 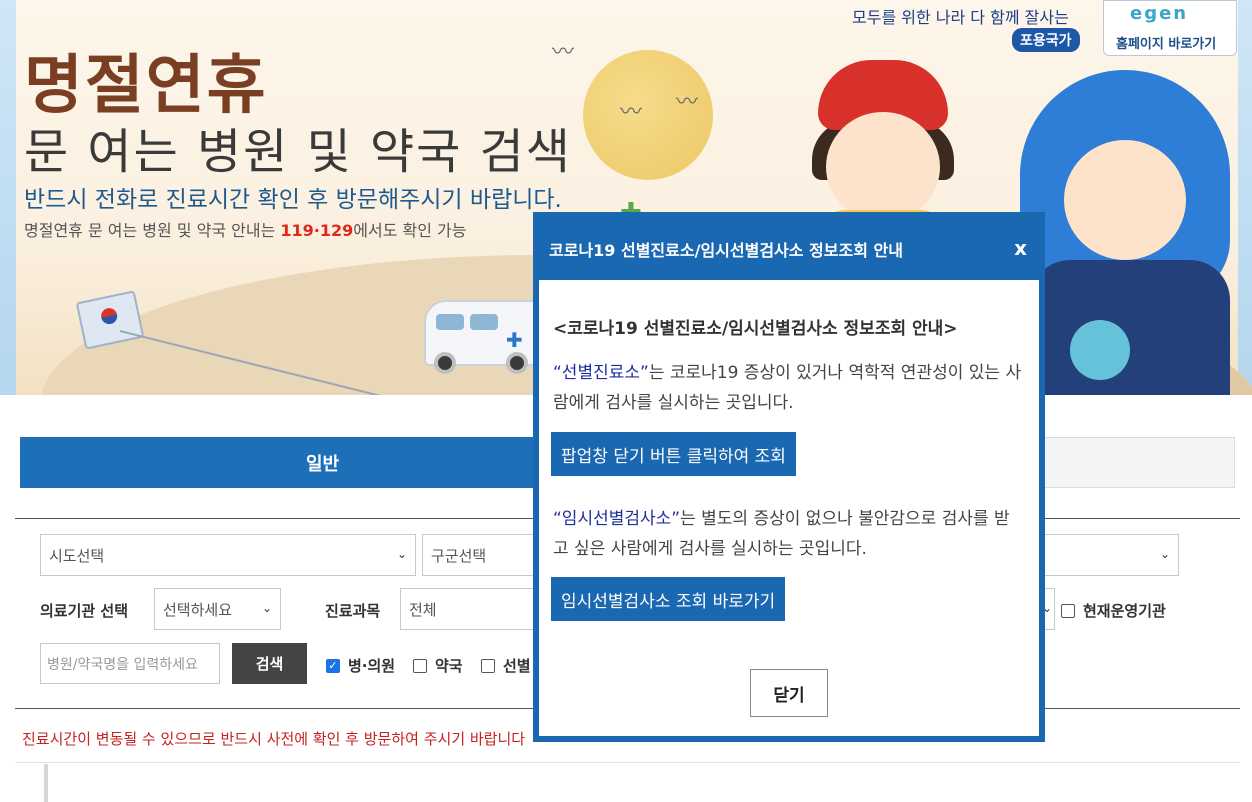 I want to click on screening-checkbox-label: 선별, so click(x=517, y=666).